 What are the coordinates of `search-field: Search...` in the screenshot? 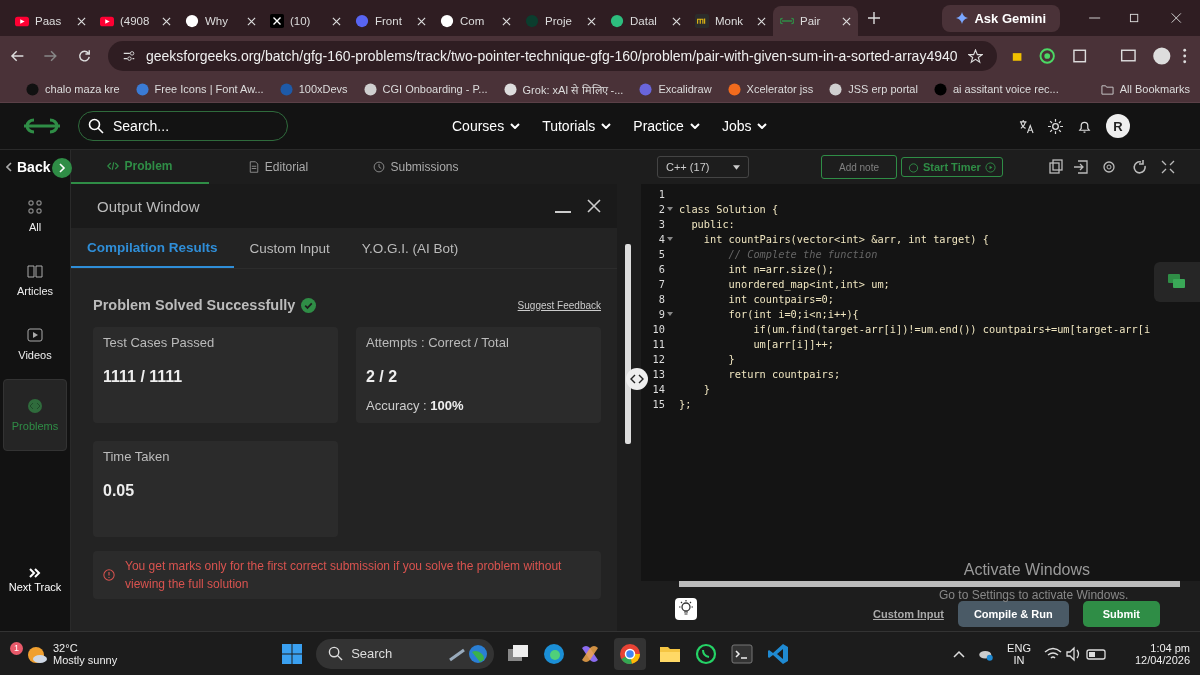 It's located at (183, 126).